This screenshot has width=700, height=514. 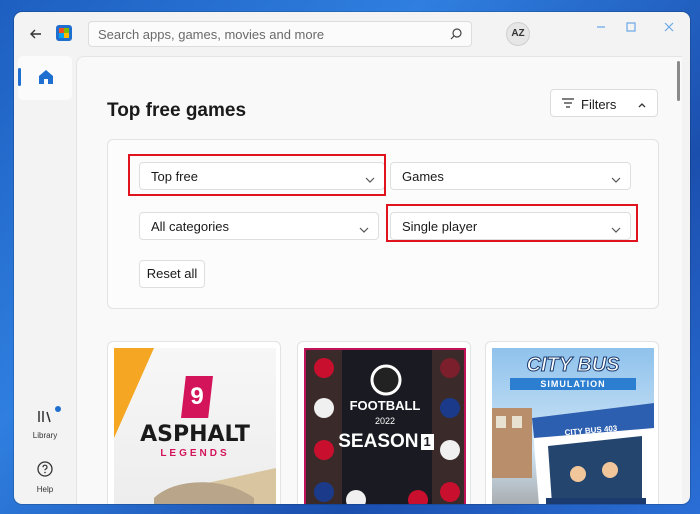 What do you see at coordinates (45, 469) in the screenshot?
I see `help-icon` at bounding box center [45, 469].